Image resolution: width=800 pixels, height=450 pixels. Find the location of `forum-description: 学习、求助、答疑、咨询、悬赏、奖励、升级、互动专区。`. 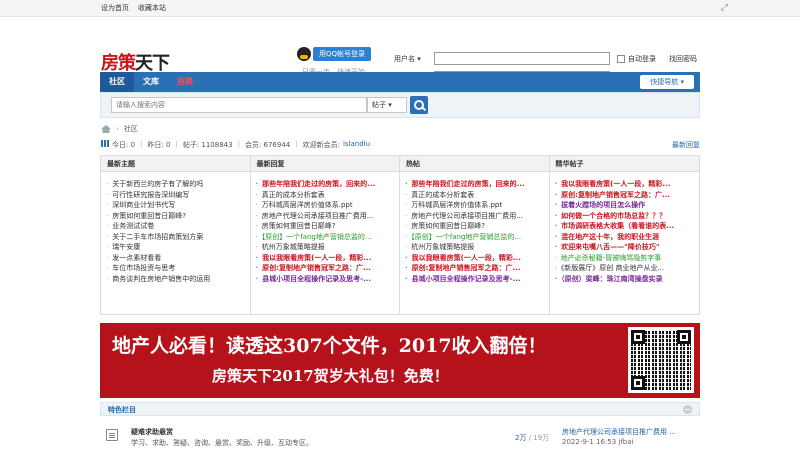

forum-description: 学习、求助、答疑、咨询、悬赏、奖励、升级、互动专区。 is located at coordinates (222, 443).